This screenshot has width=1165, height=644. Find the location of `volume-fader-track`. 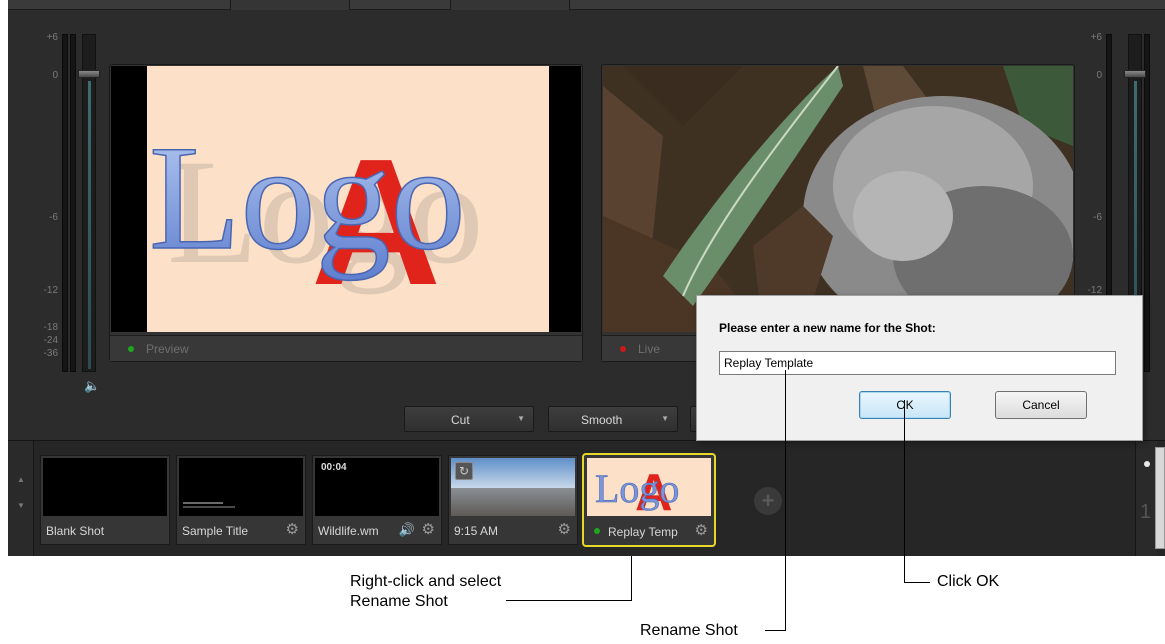

volume-fader-track is located at coordinates (89, 203).